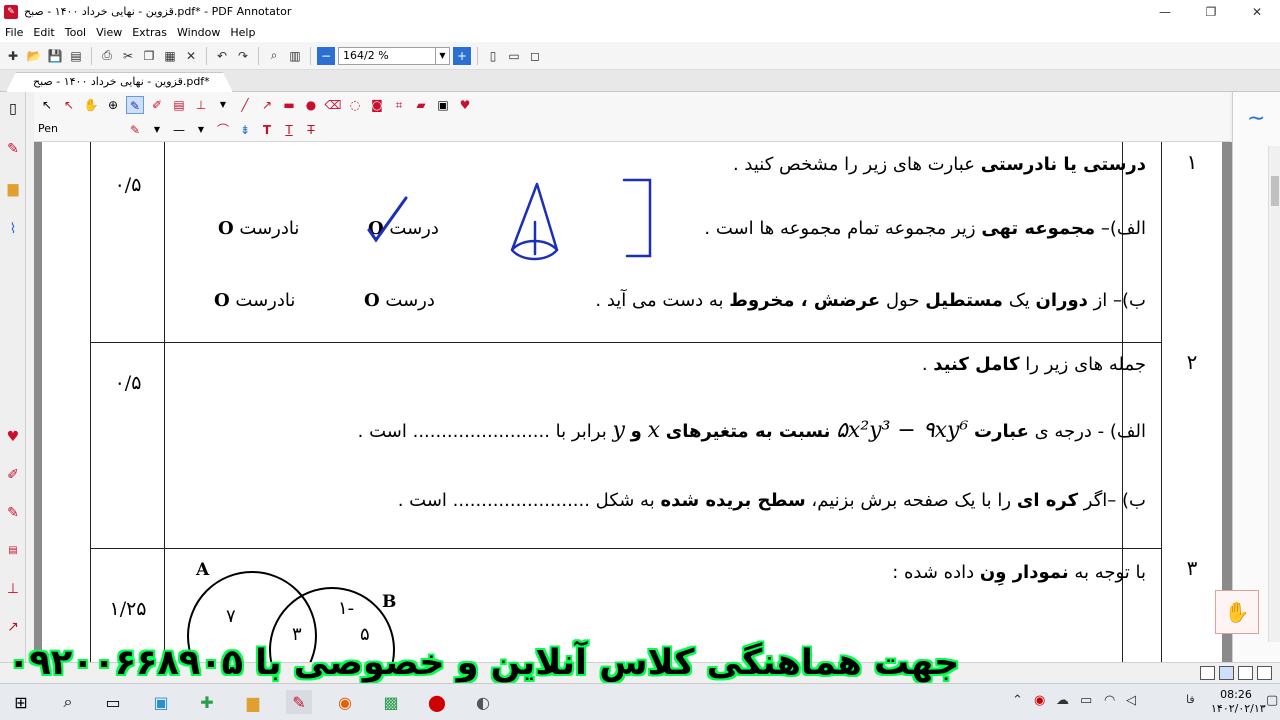 The height and width of the screenshot is (720, 1280). What do you see at coordinates (68, 702) in the screenshot?
I see `search-icon: ⌕` at bounding box center [68, 702].